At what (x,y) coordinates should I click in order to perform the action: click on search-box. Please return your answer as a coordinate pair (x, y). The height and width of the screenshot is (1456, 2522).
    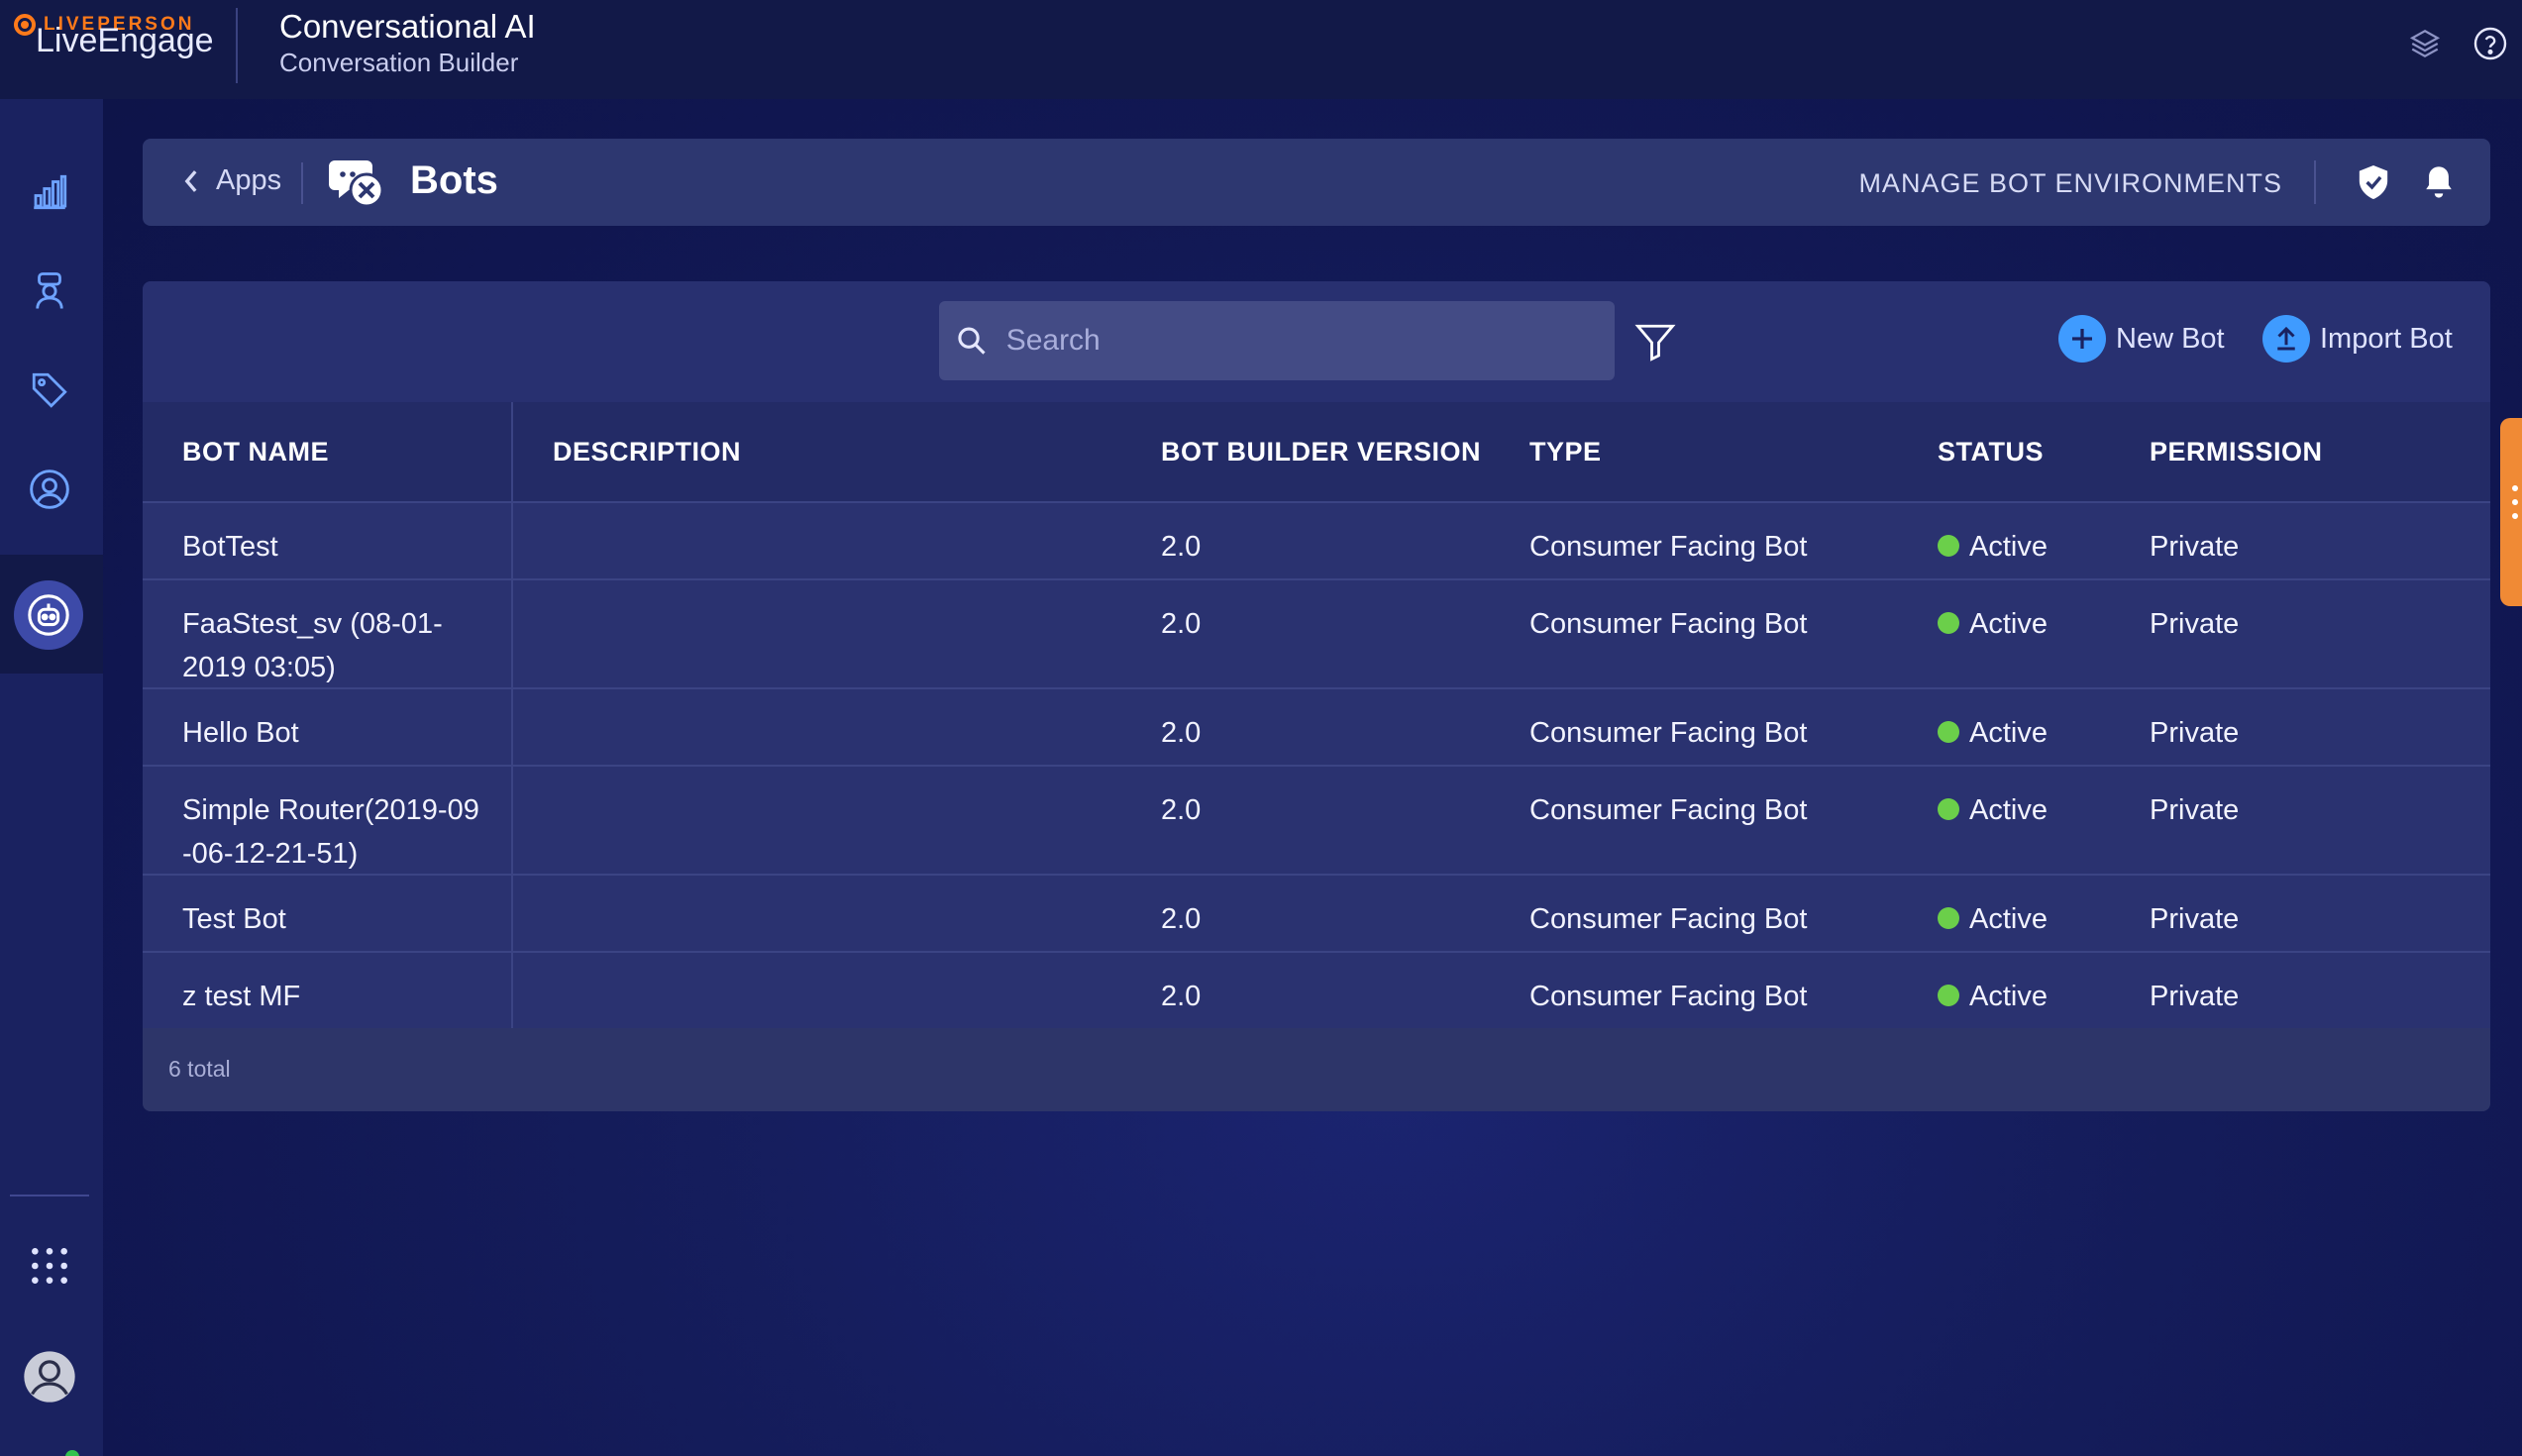
    Looking at the image, I should click on (1277, 340).